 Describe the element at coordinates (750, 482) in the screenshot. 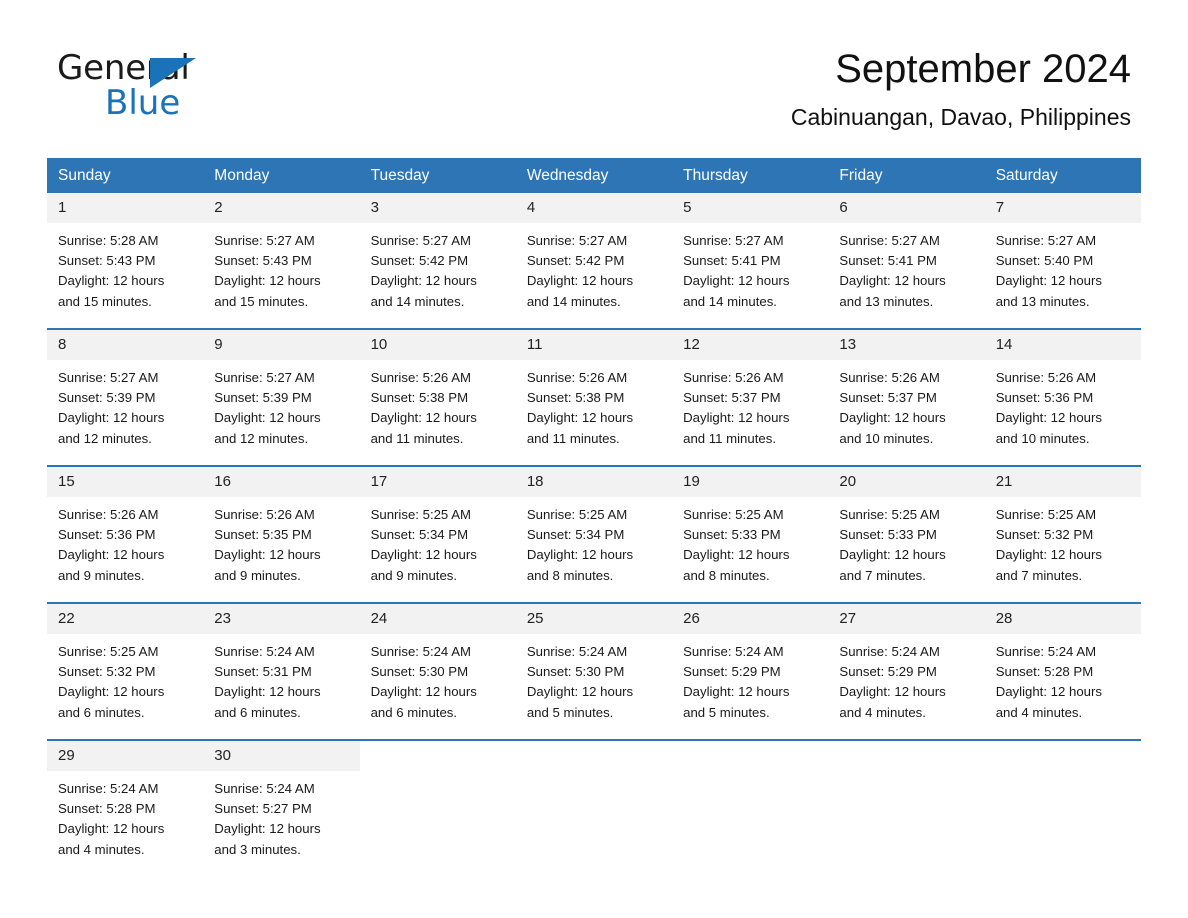

I see `day-number: 19` at that location.